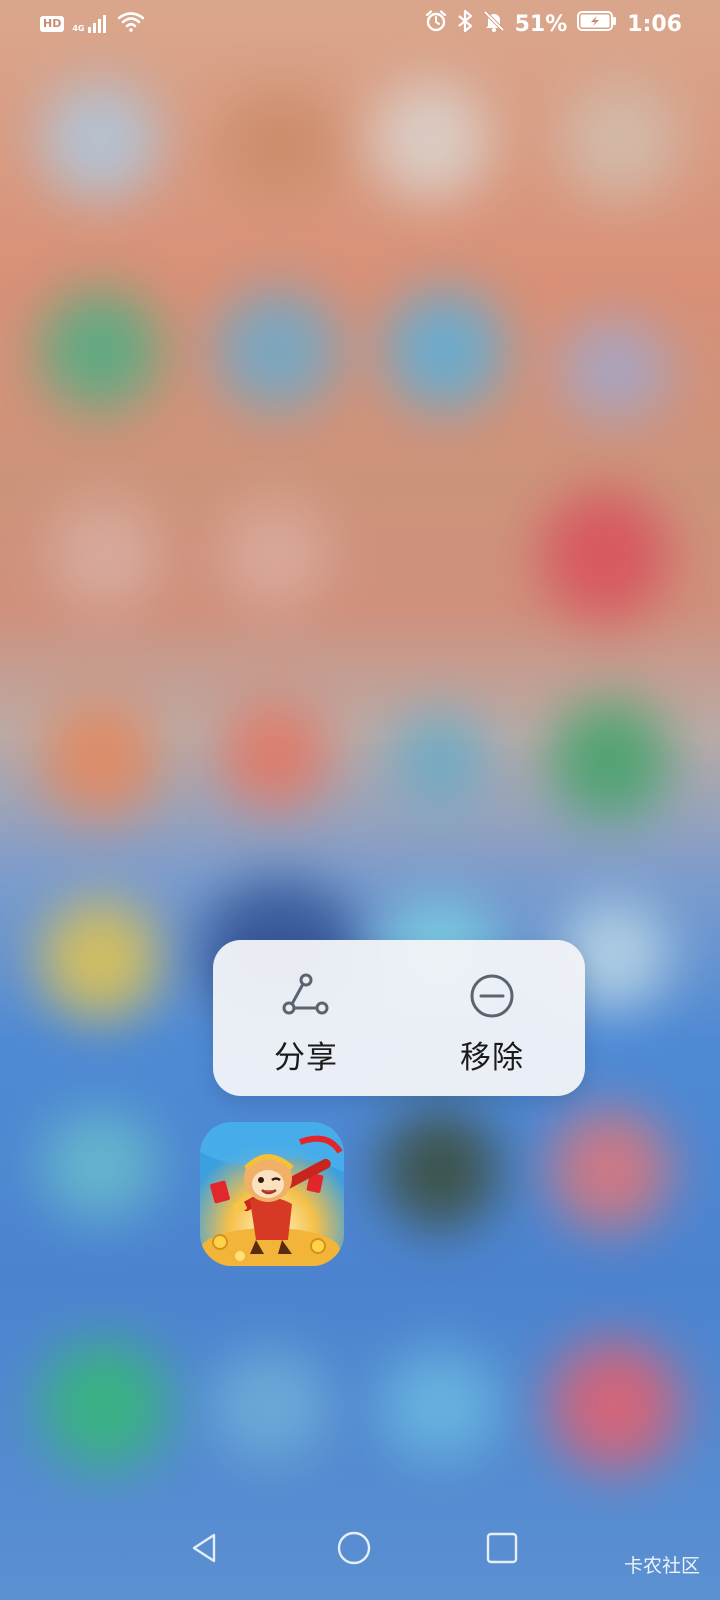  What do you see at coordinates (306, 1058) in the screenshot?
I see `share-label: 分享` at bounding box center [306, 1058].